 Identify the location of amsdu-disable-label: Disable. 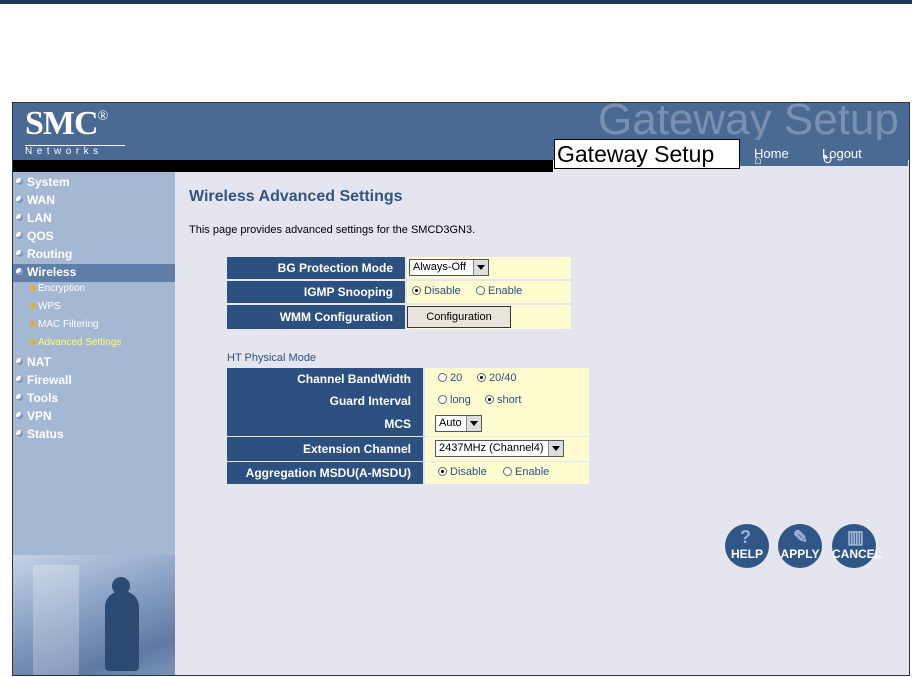
(468, 472).